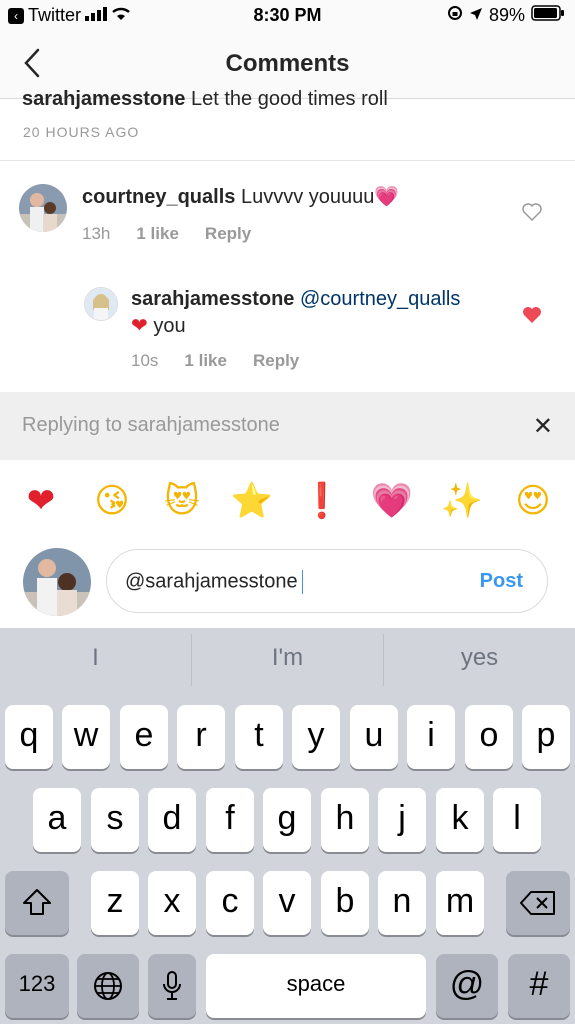 The height and width of the screenshot is (1024, 575). I want to click on suggestion: I'm, so click(287, 660).